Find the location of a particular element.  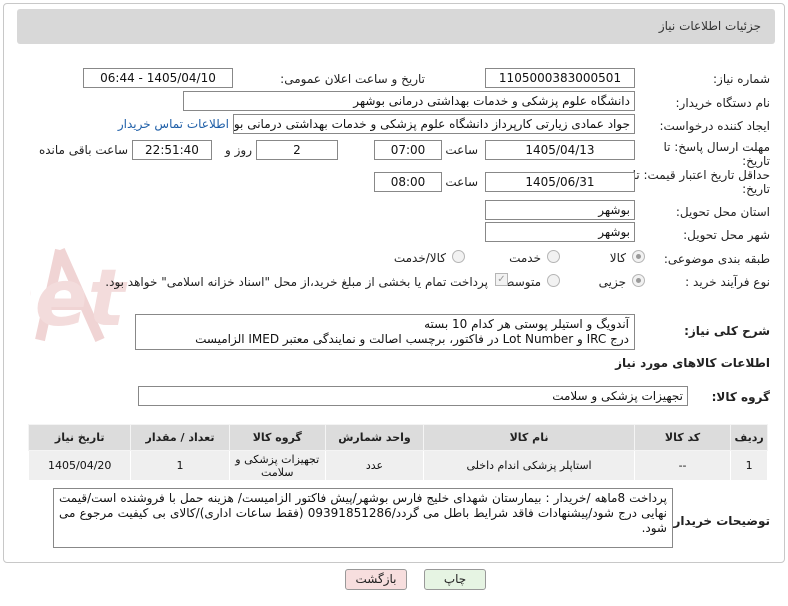

payment-treasury-checkbox: ✓ is located at coordinates (501, 279).